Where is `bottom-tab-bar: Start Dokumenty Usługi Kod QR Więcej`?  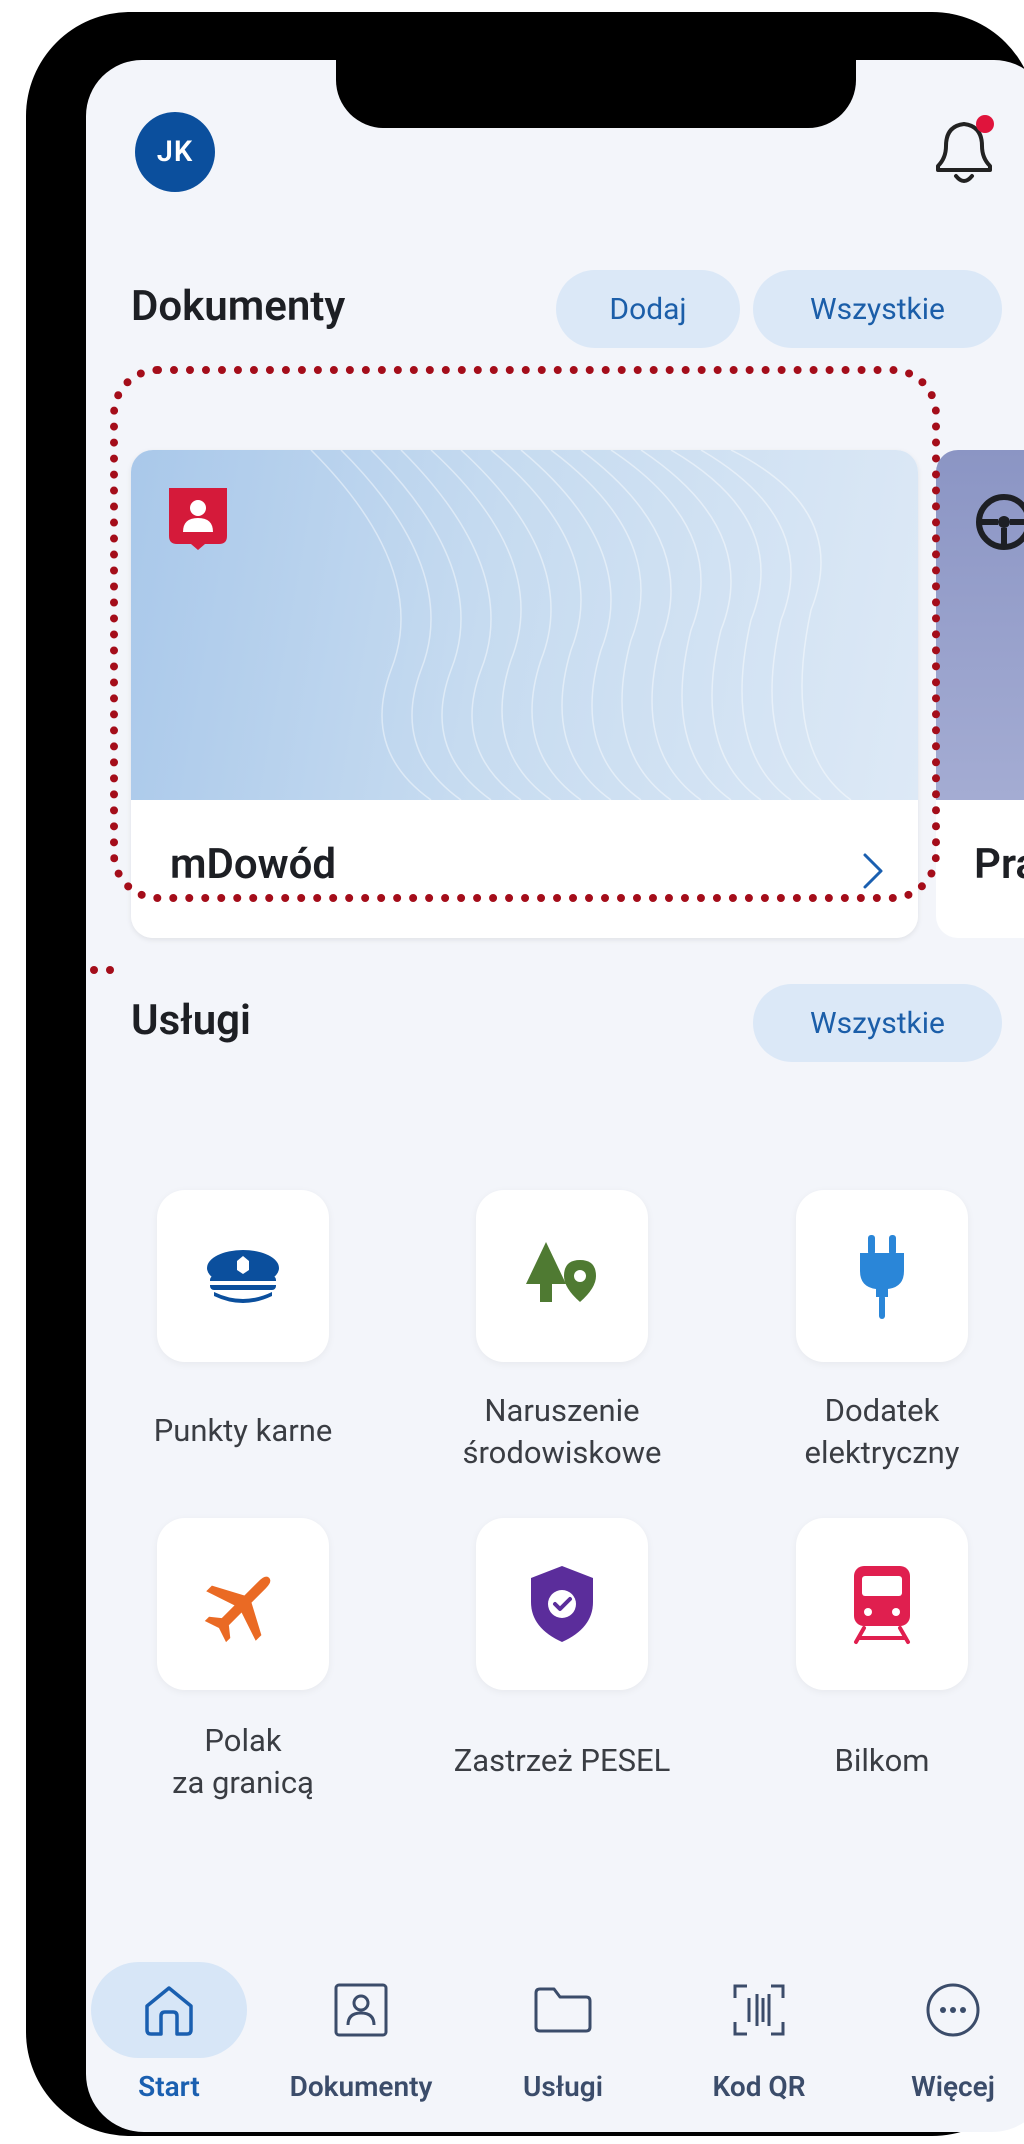 bottom-tab-bar: Start Dokumenty Usługi Kod QR Więcej is located at coordinates (555, 2047).